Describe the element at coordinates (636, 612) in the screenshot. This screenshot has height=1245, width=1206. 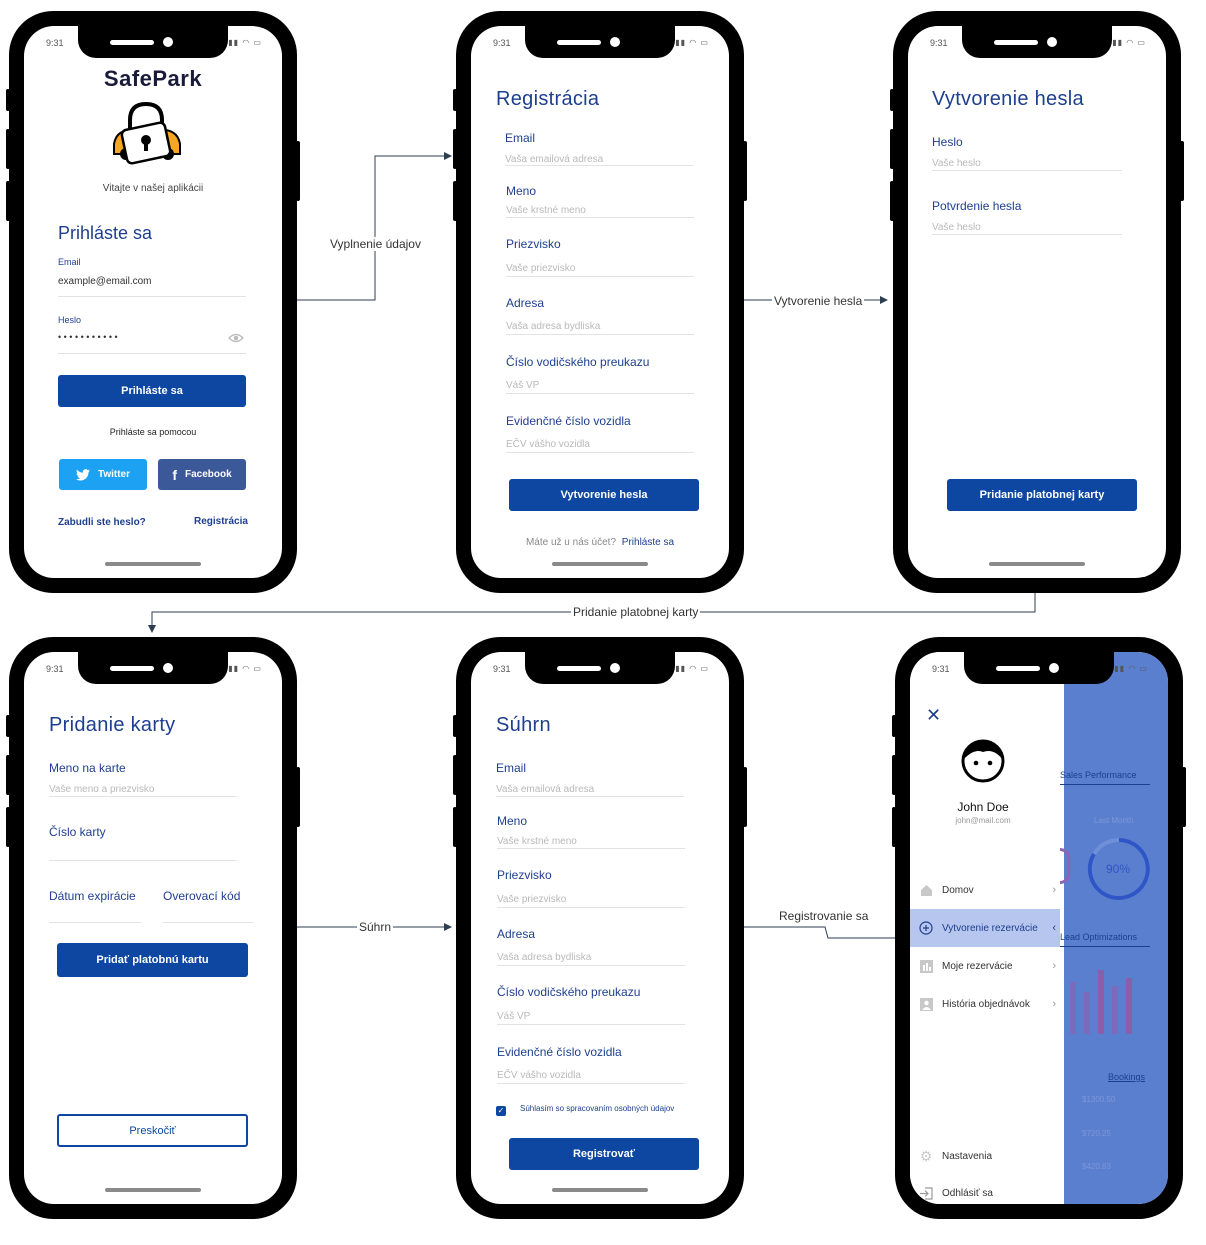
I see `connector-label-add-card: Pridanie platobnej karty` at that location.